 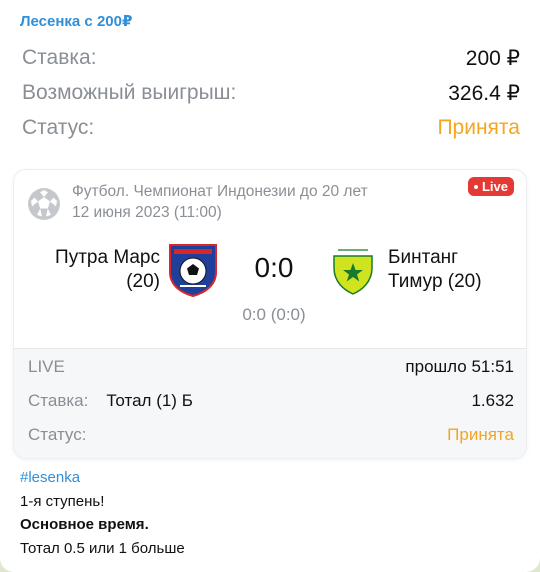 What do you see at coordinates (494, 186) in the screenshot?
I see `live-badge-label: Live` at bounding box center [494, 186].